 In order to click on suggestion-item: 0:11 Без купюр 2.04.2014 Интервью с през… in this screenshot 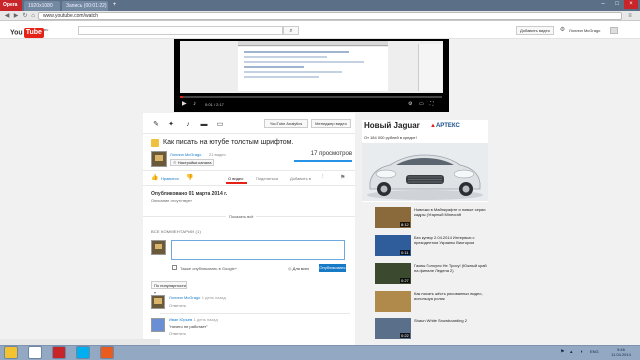, I will do `click(425, 247)`.